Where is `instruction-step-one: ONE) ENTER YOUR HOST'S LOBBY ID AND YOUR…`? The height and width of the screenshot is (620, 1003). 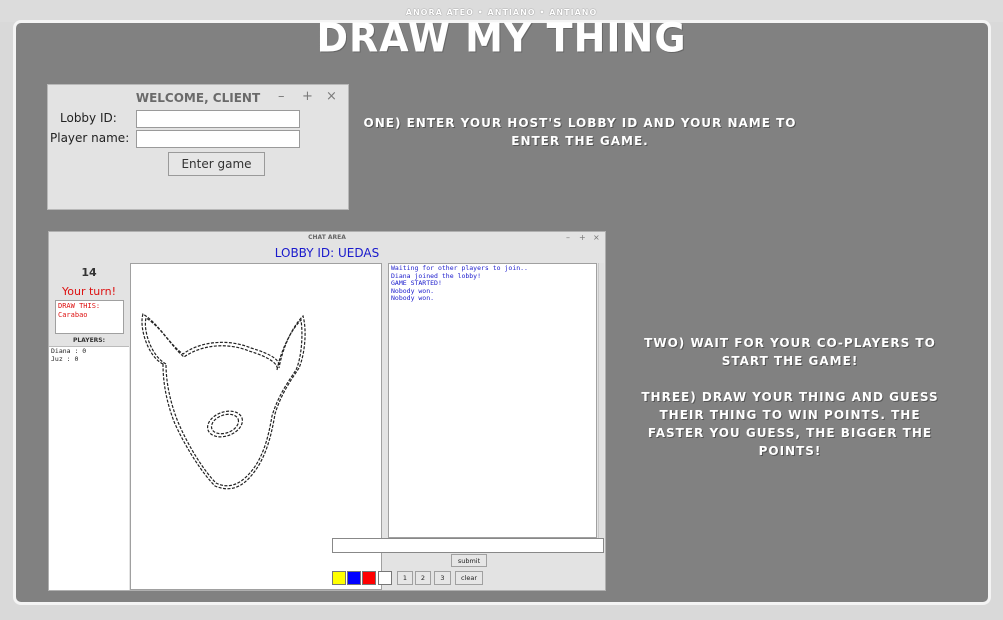
instruction-step-one: ONE) ENTER YOUR HOST'S LOBBY ID AND YOUR… is located at coordinates (580, 132).